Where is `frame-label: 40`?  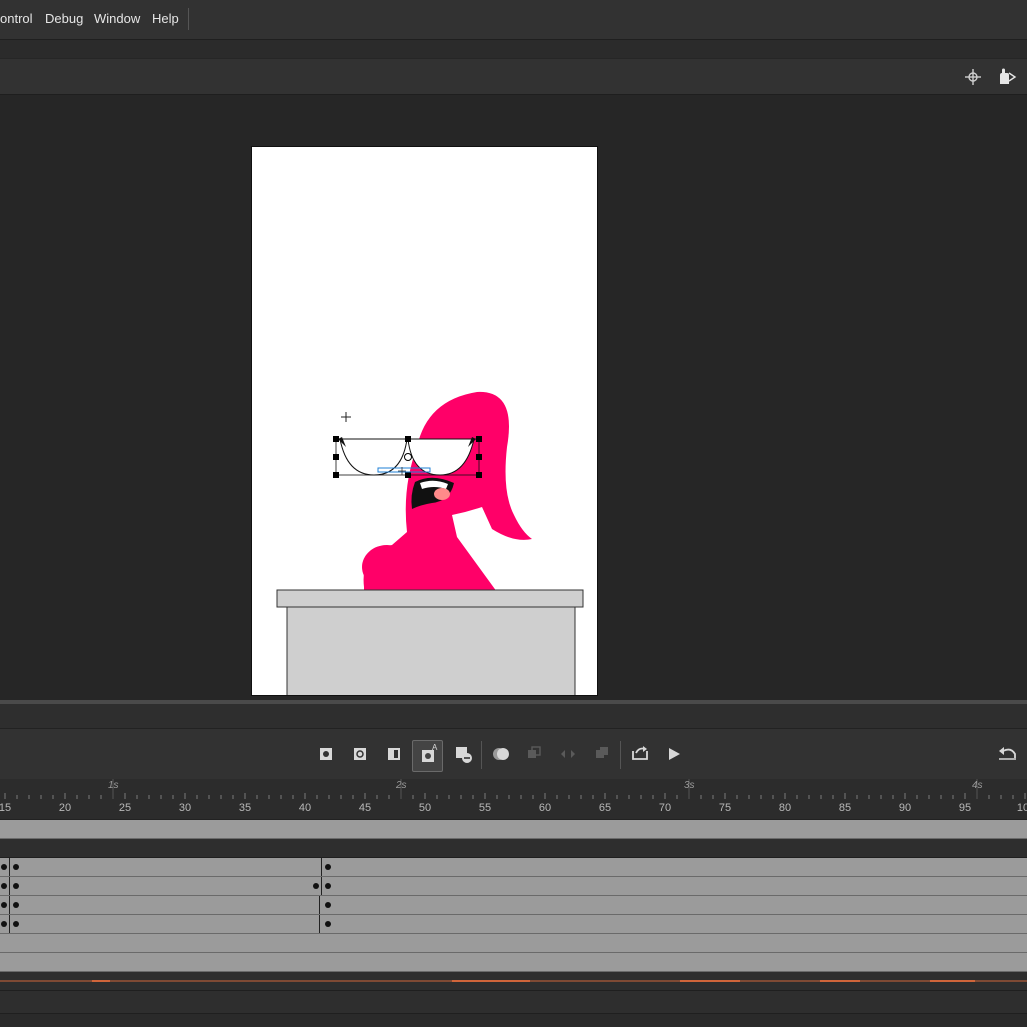
frame-label: 40 is located at coordinates (305, 808).